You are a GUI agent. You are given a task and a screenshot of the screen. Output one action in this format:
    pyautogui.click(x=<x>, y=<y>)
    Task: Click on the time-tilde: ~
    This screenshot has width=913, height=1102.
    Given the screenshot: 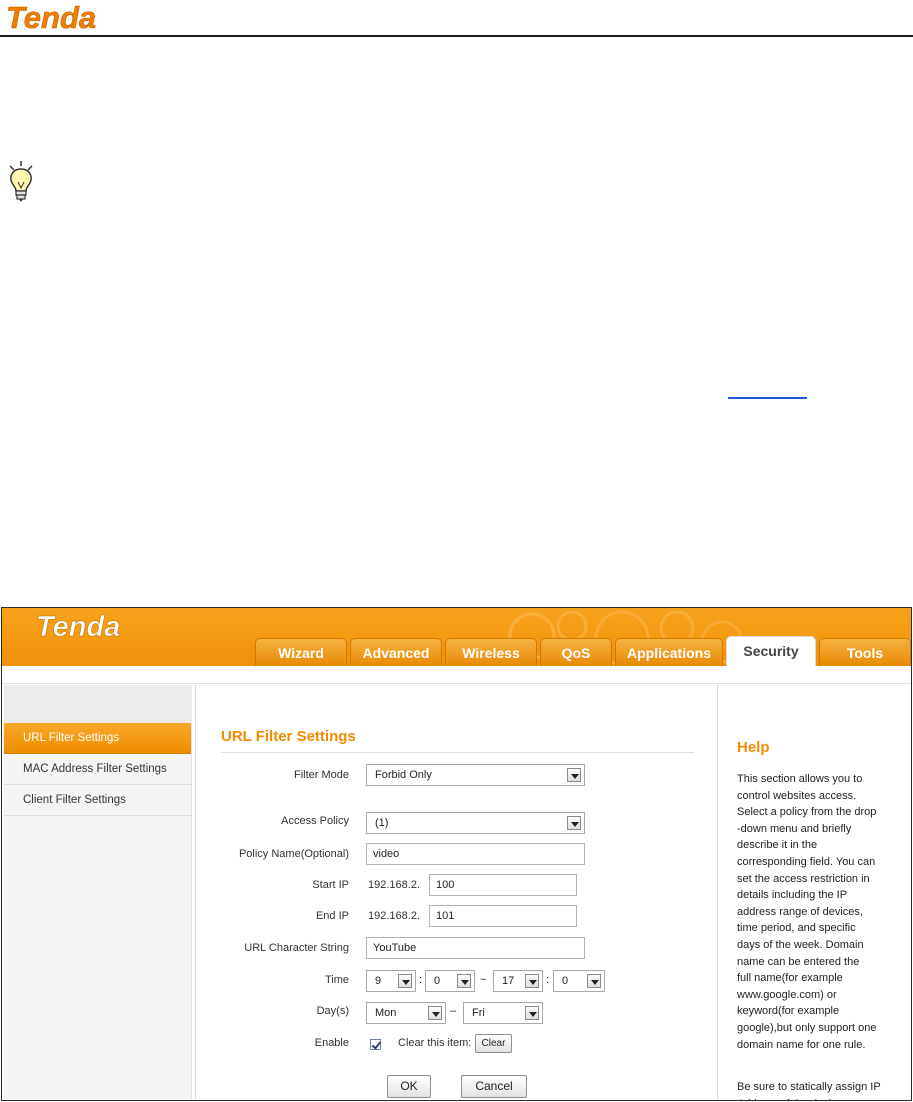 What is the action you would take?
    pyautogui.click(x=483, y=980)
    